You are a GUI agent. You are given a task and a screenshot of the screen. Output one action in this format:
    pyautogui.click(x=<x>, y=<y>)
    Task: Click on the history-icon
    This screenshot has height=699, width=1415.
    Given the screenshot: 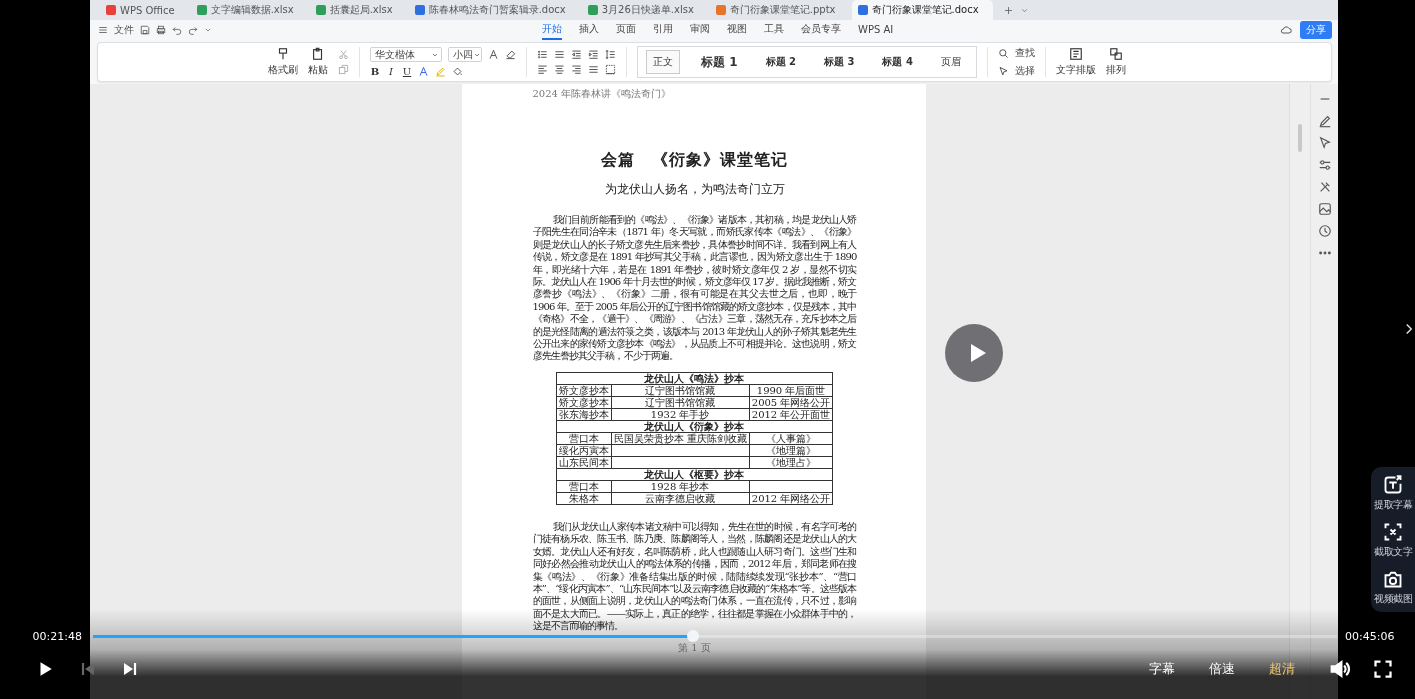 What is the action you would take?
    pyautogui.click(x=1324, y=231)
    